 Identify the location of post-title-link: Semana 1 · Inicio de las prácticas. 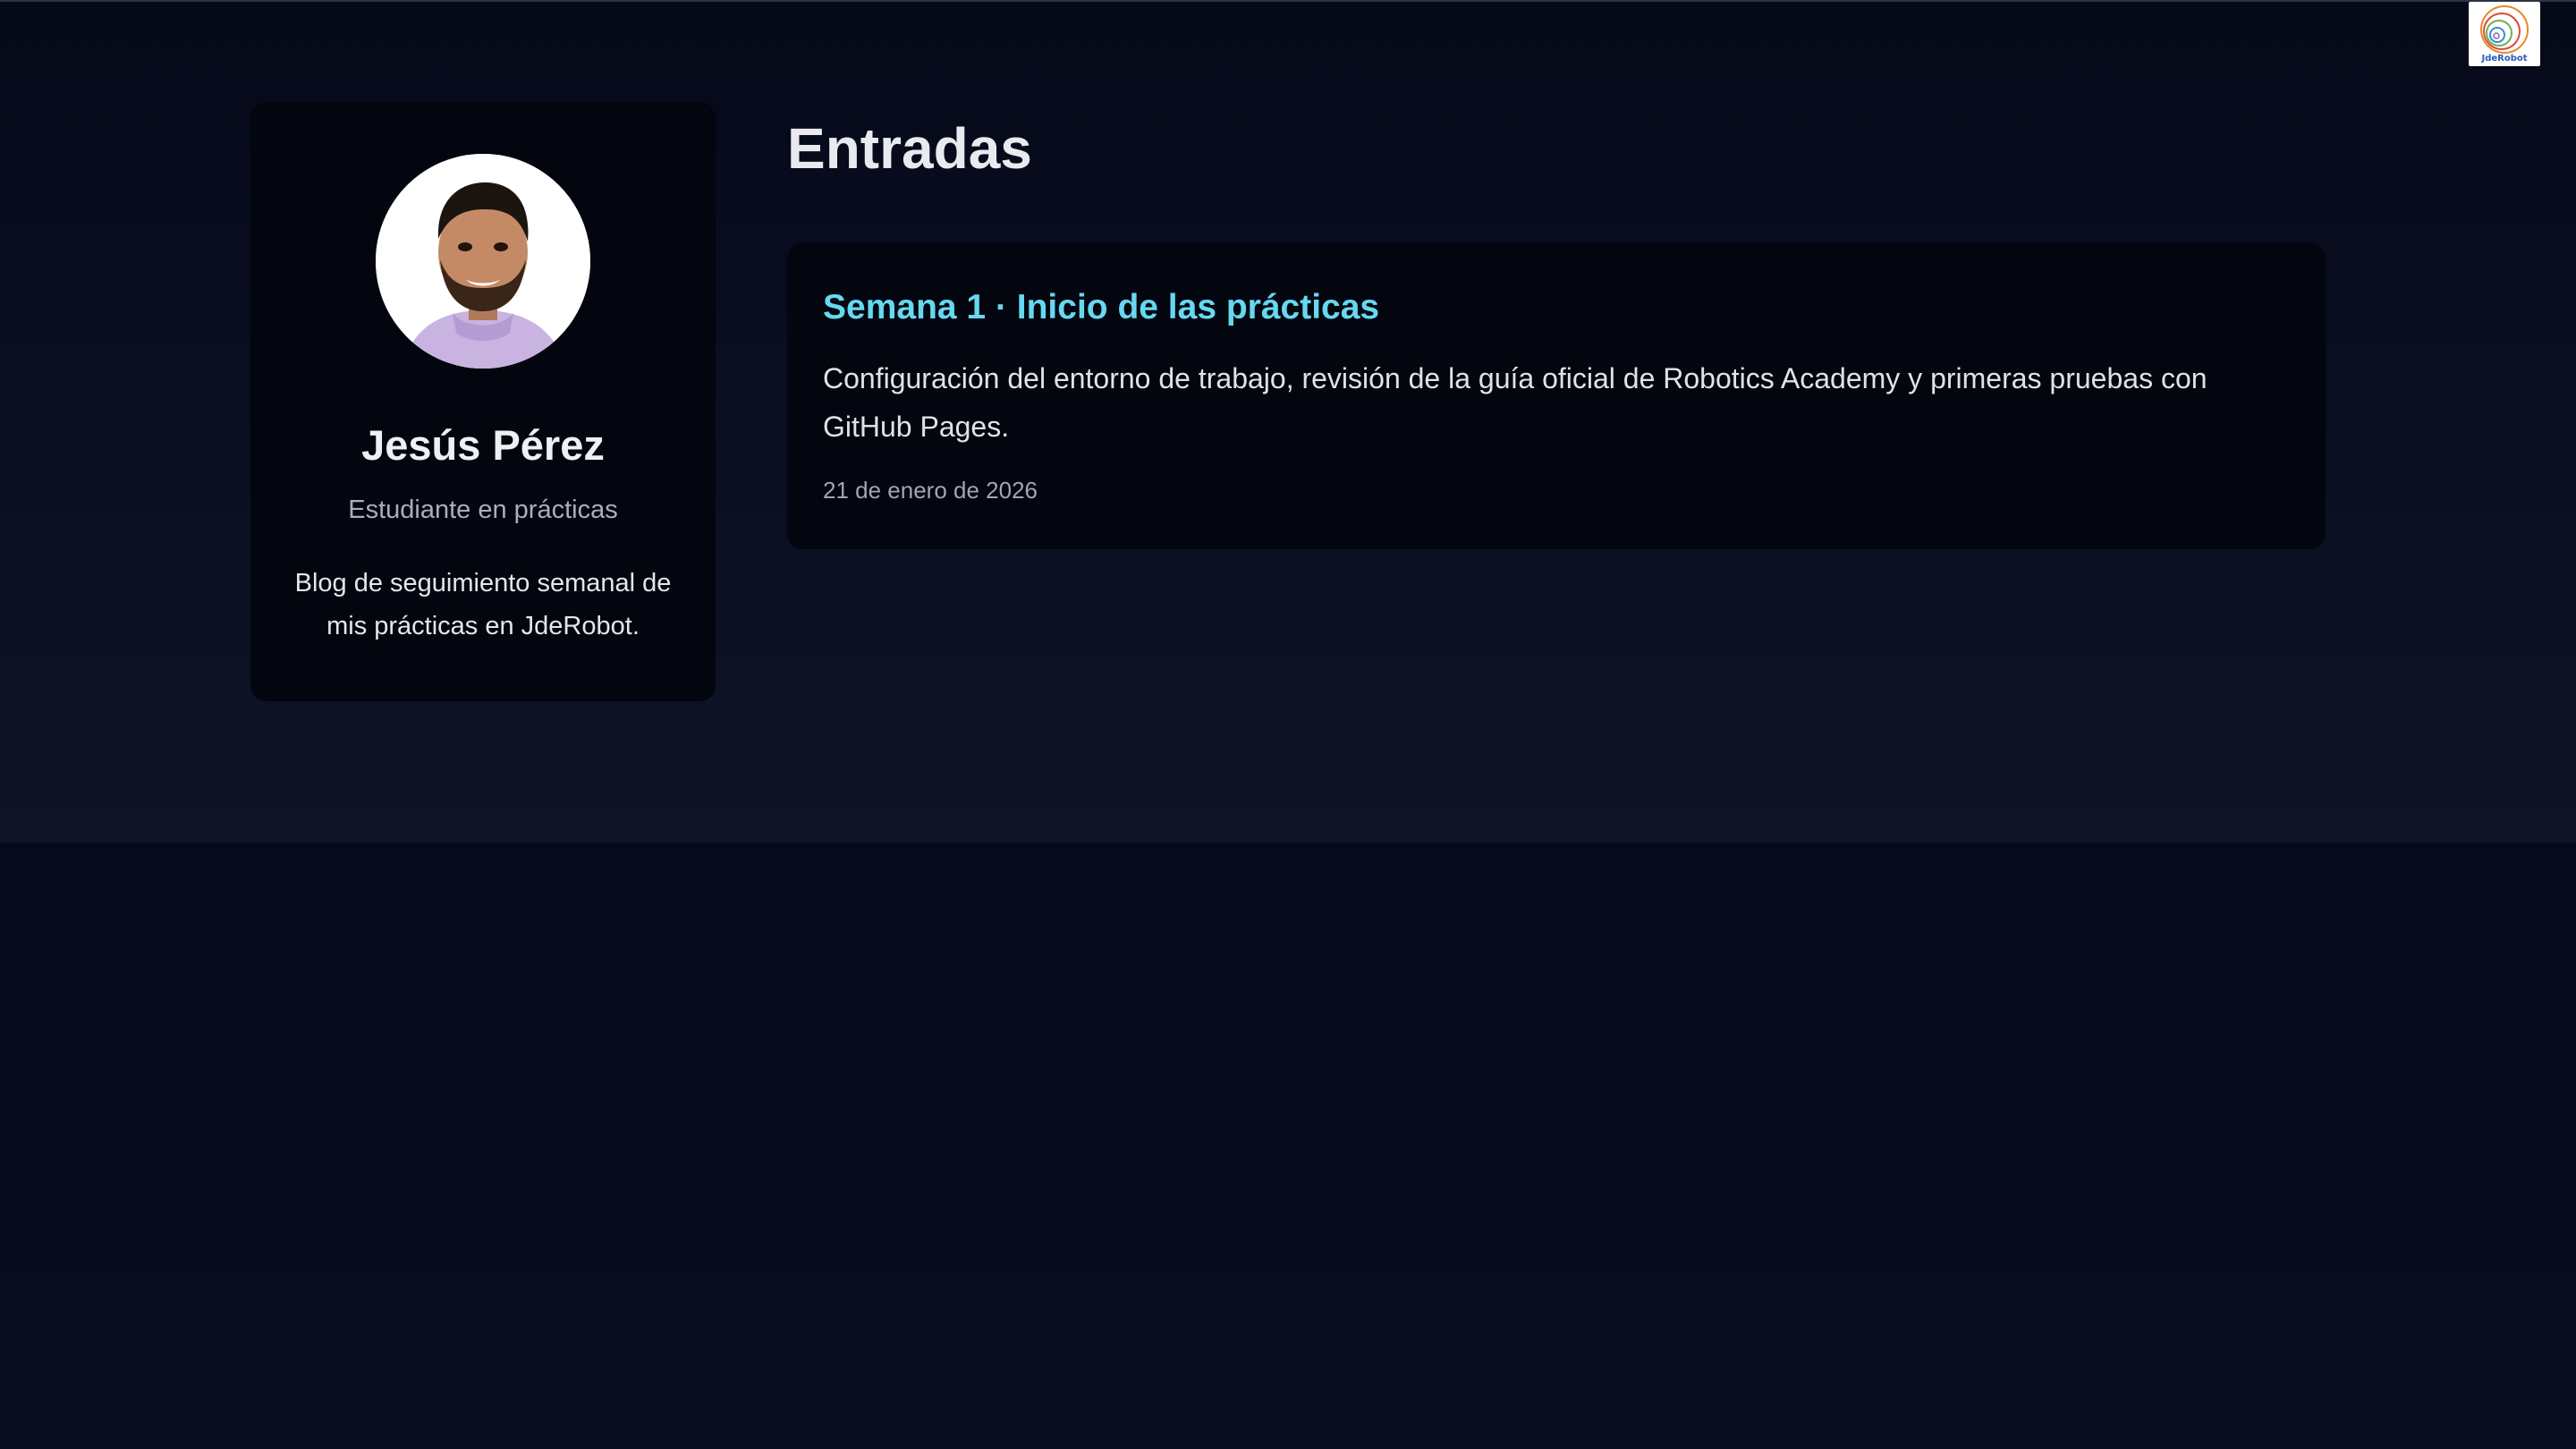
(1101, 307).